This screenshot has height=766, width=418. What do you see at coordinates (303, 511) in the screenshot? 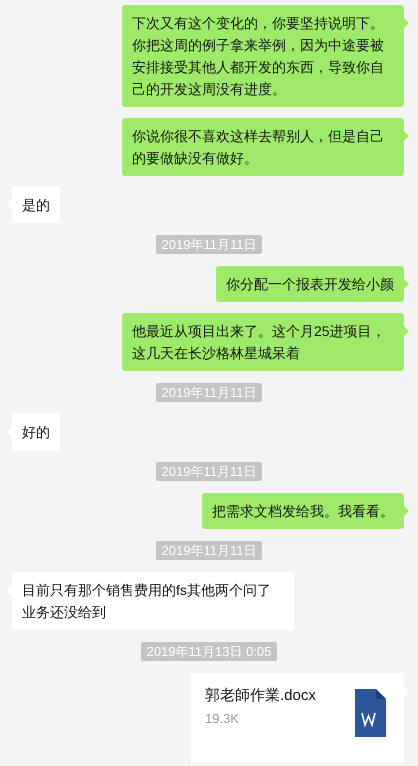
I see `message-bubble: 把需求文档发给我。我看看。` at bounding box center [303, 511].